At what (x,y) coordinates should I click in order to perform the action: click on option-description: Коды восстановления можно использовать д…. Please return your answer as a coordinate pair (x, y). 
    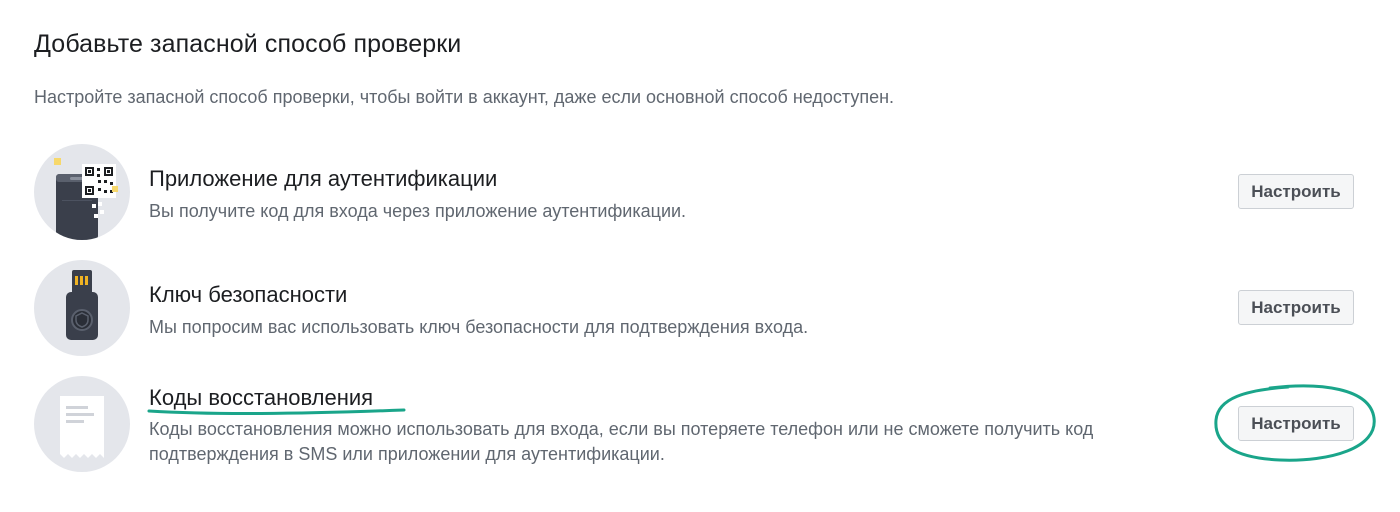
    Looking at the image, I should click on (621, 441).